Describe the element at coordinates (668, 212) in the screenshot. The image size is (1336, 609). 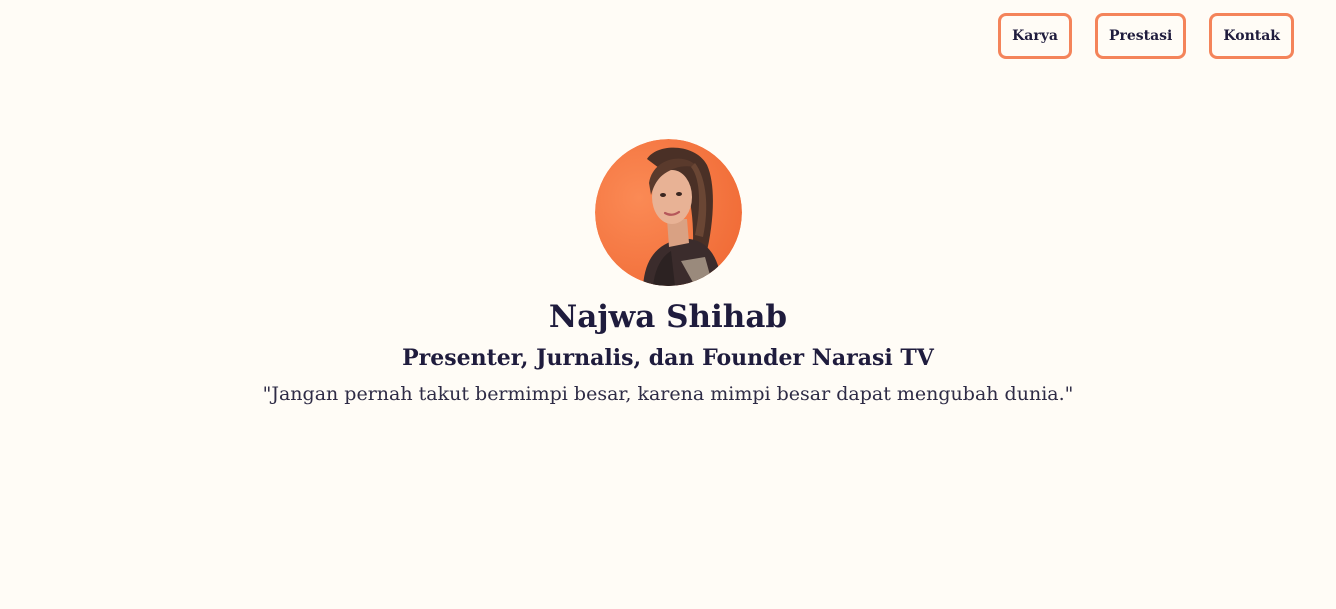
I see `profile-avatar` at that location.